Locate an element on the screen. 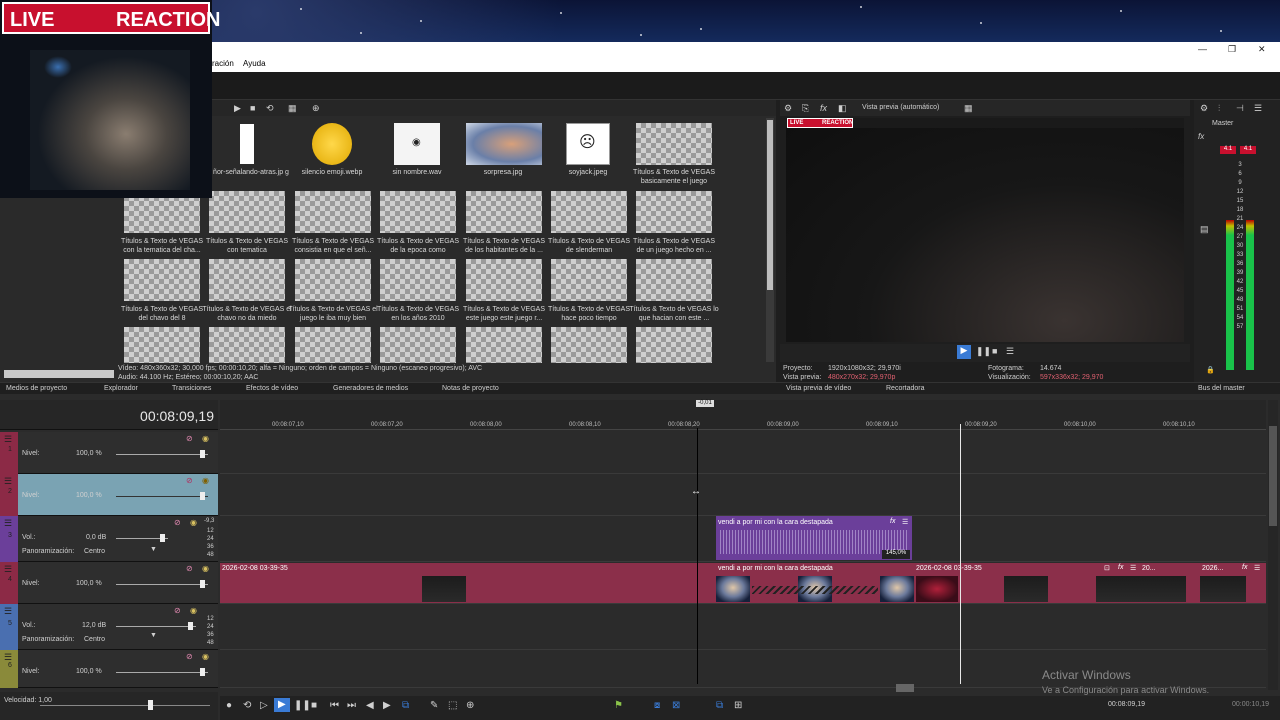  prev-frame-icon: ◀ is located at coordinates (370, 705).